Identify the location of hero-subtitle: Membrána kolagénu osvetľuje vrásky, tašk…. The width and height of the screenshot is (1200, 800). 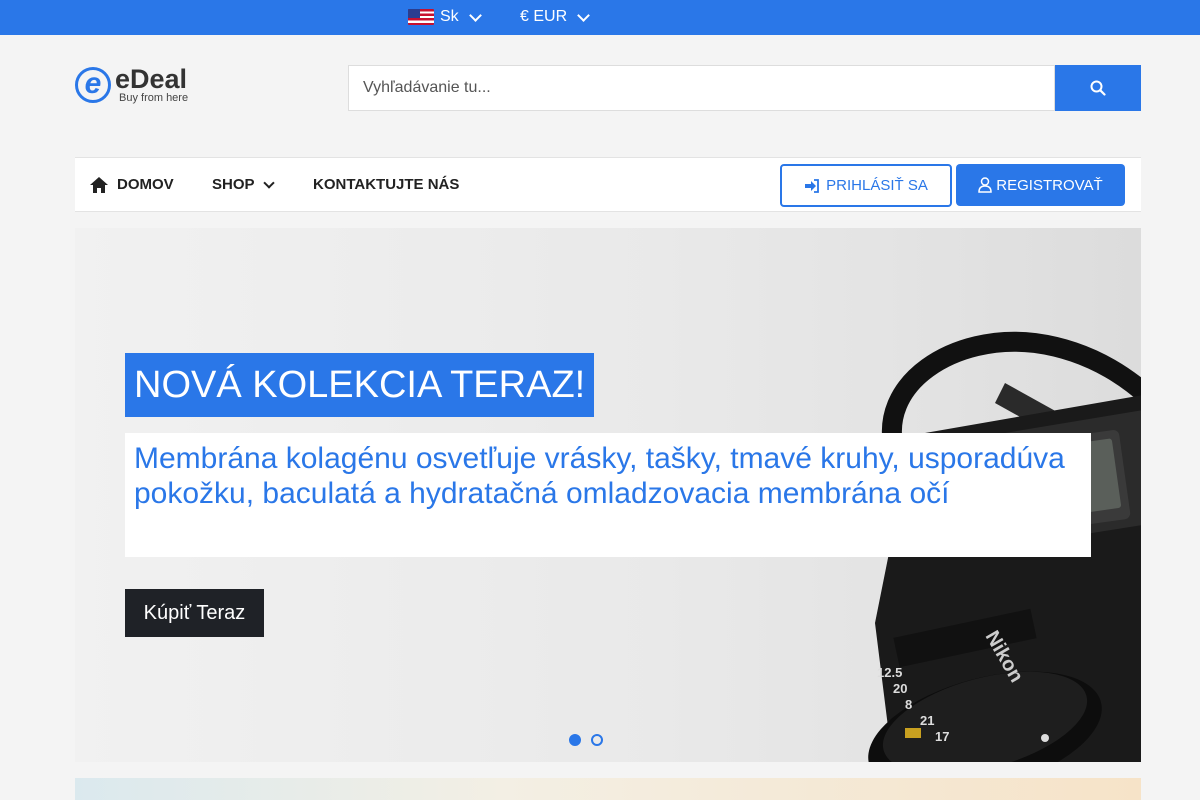
(608, 495).